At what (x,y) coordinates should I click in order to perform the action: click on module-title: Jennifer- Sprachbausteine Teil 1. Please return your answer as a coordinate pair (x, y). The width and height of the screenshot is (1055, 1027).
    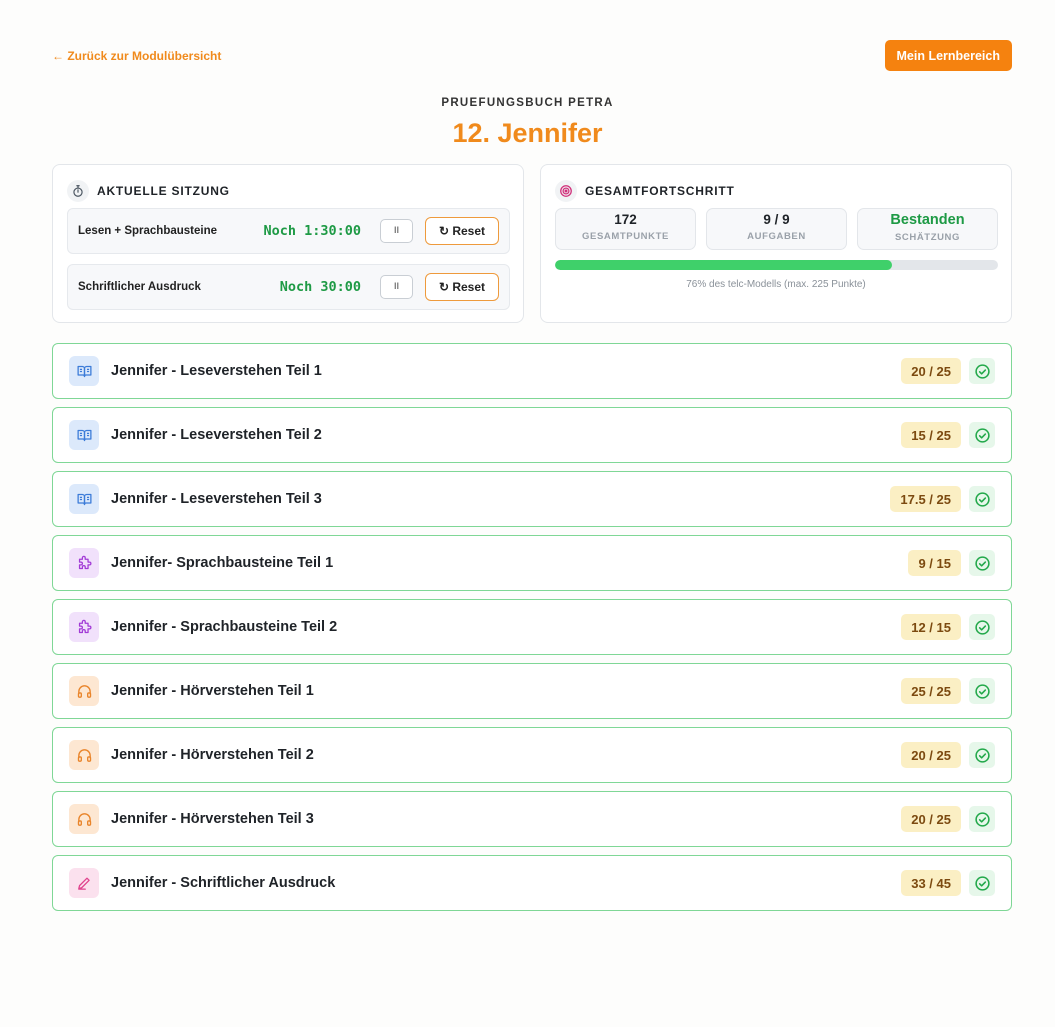
    Looking at the image, I should click on (222, 563).